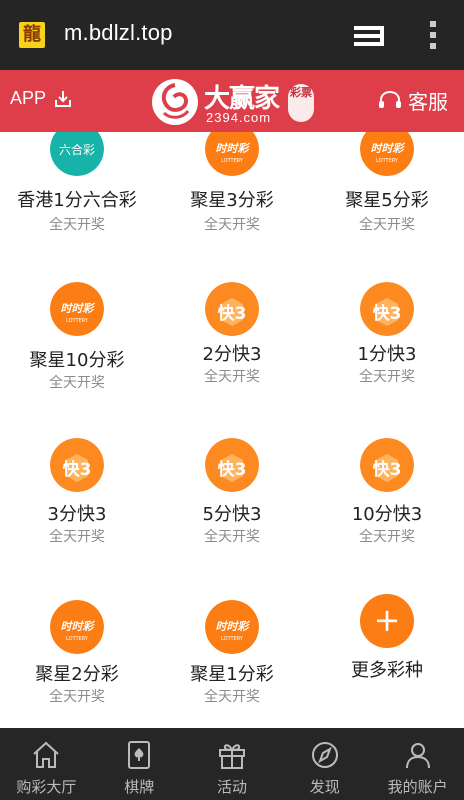 The image size is (464, 800). I want to click on nav-label: 活动, so click(231, 787).